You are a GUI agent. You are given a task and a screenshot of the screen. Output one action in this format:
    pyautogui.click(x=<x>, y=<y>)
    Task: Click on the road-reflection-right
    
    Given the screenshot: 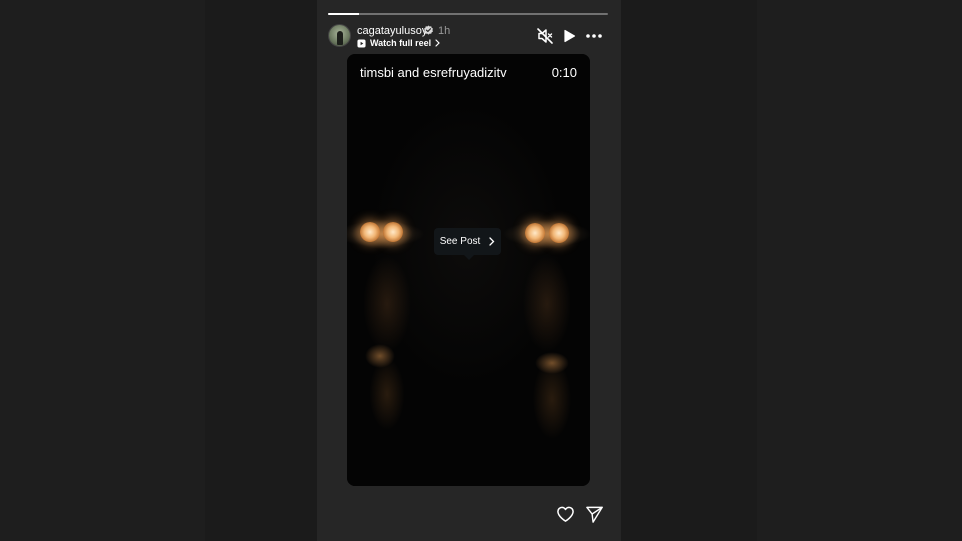 What is the action you would take?
    pyautogui.click(x=552, y=363)
    